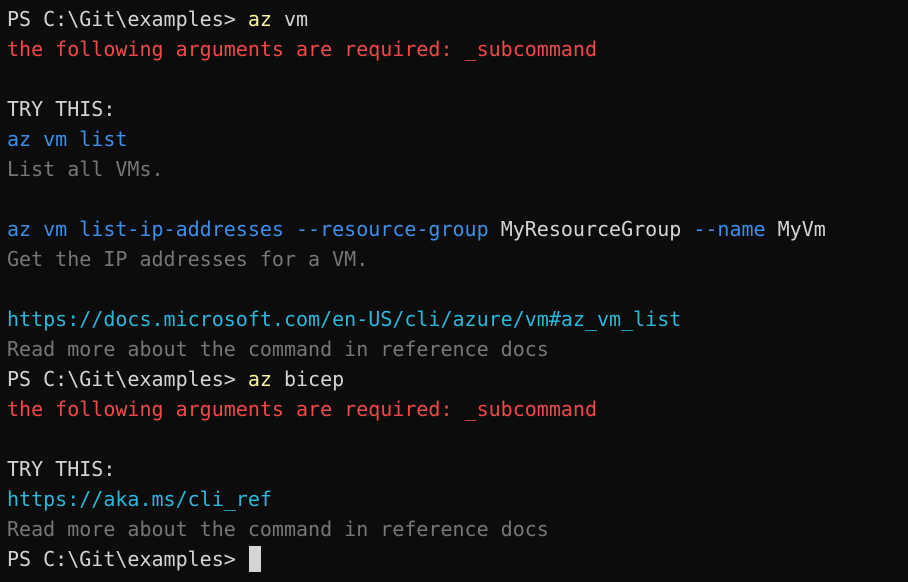 The height and width of the screenshot is (582, 908). Describe the element at coordinates (729, 229) in the screenshot. I see `suggestion-command-part: --name` at that location.